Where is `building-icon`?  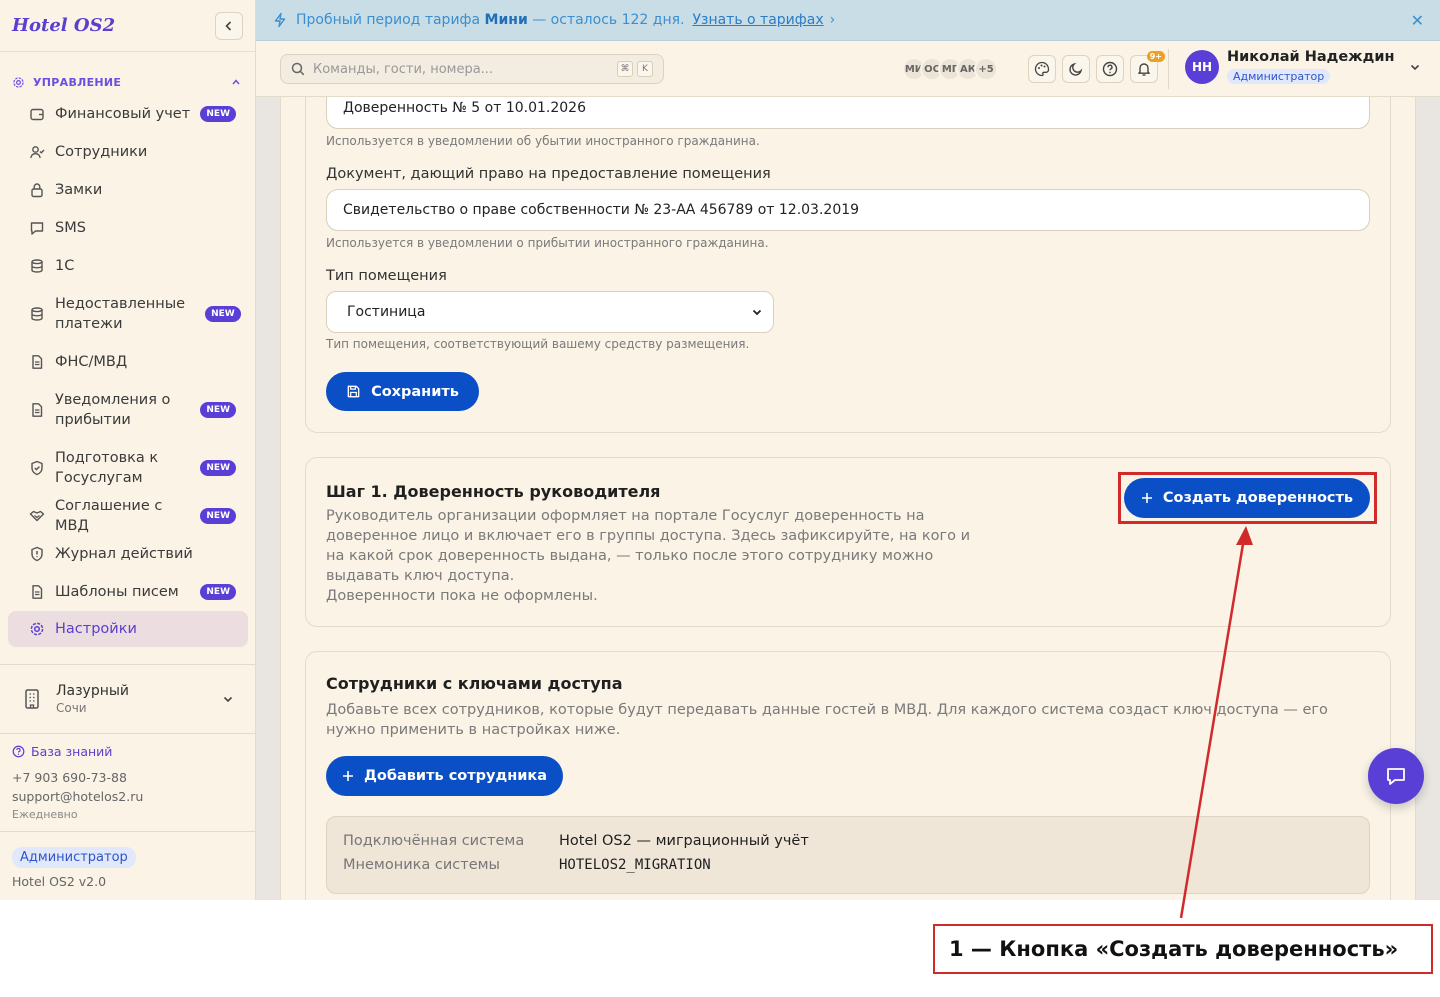 building-icon is located at coordinates (32, 699).